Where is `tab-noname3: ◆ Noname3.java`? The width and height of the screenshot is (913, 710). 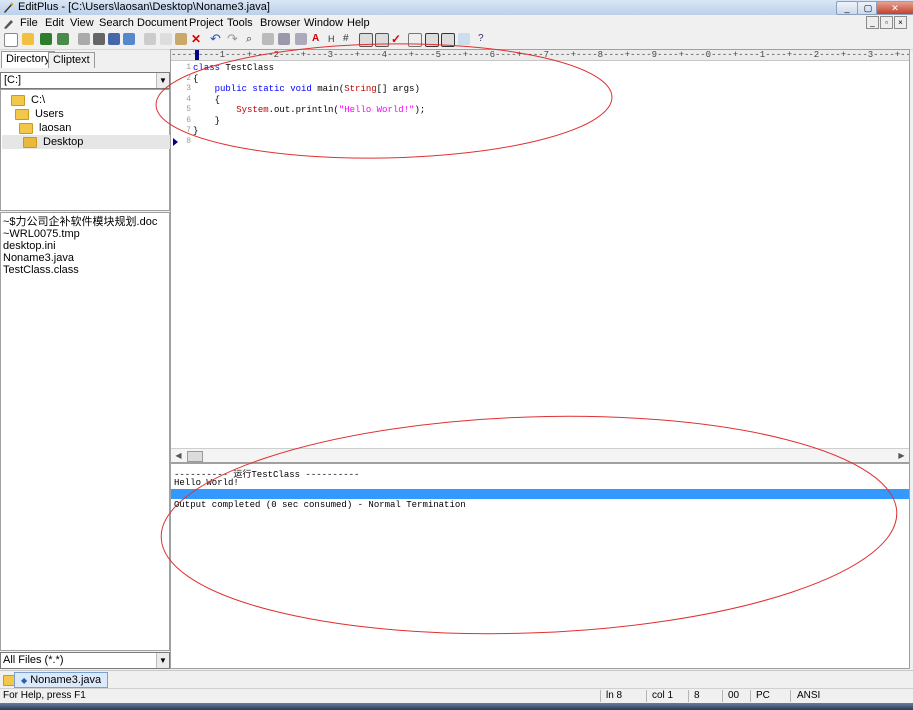 tab-noname3: ◆ Noname3.java is located at coordinates (61, 680).